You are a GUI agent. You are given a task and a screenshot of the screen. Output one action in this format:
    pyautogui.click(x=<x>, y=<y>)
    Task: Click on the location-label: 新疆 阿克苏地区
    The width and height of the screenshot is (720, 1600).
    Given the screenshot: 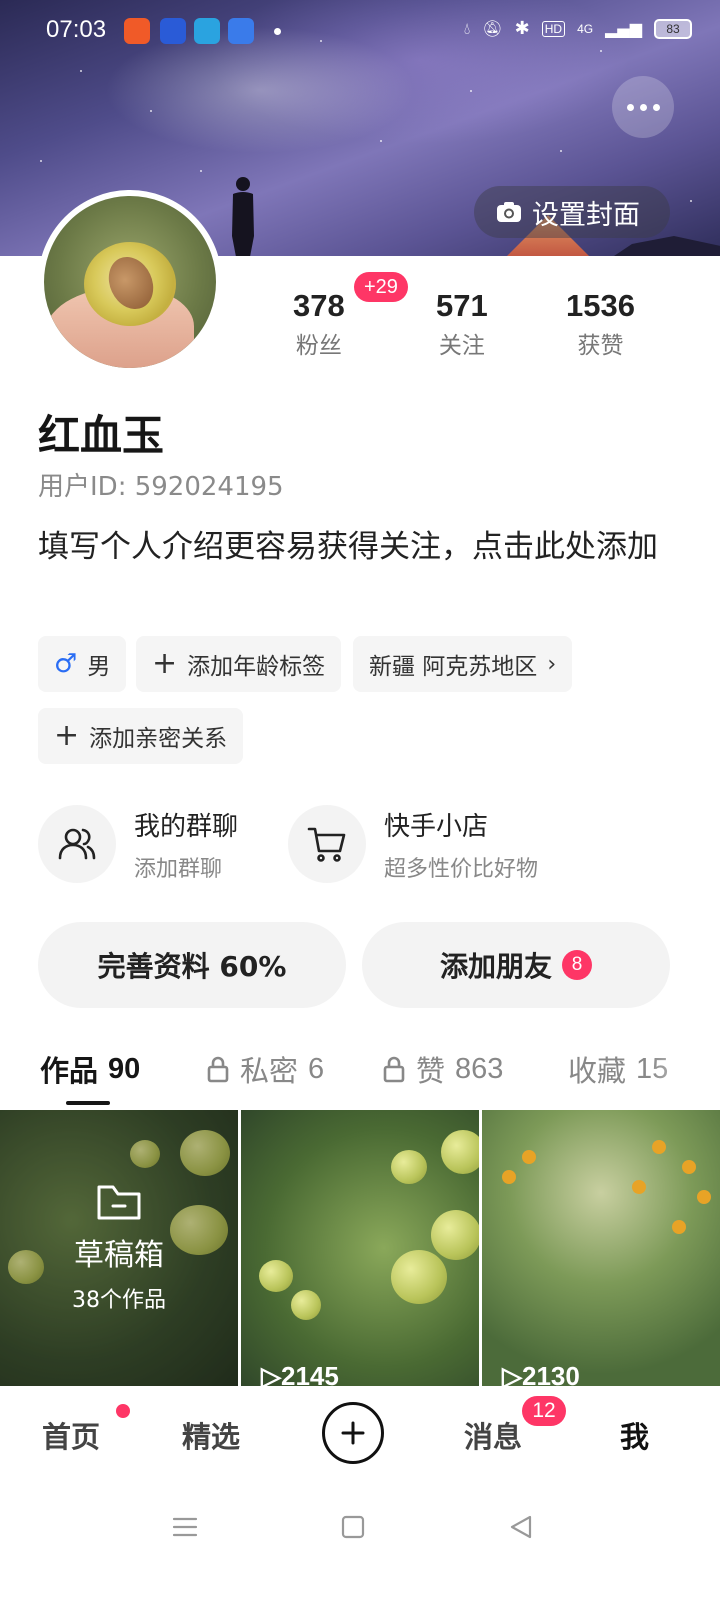 What is the action you would take?
    pyautogui.click(x=453, y=667)
    